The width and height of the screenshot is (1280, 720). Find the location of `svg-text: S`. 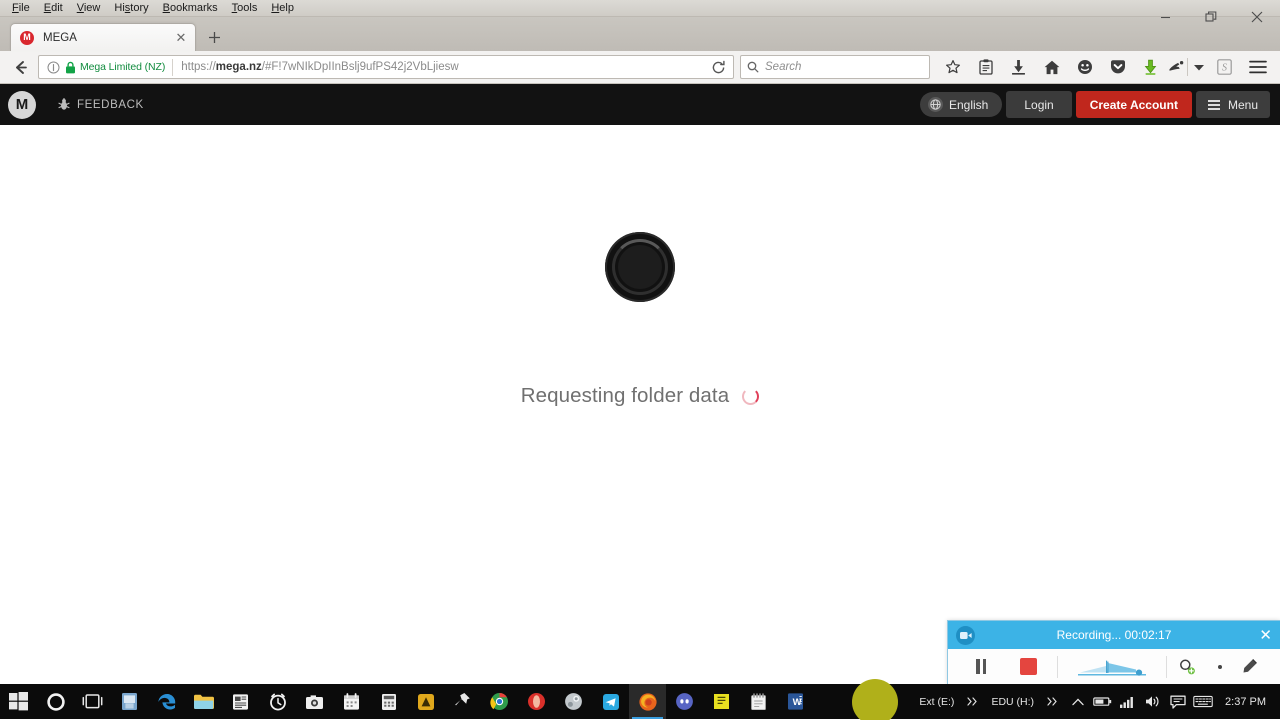

svg-text: S is located at coordinates (1224, 67).